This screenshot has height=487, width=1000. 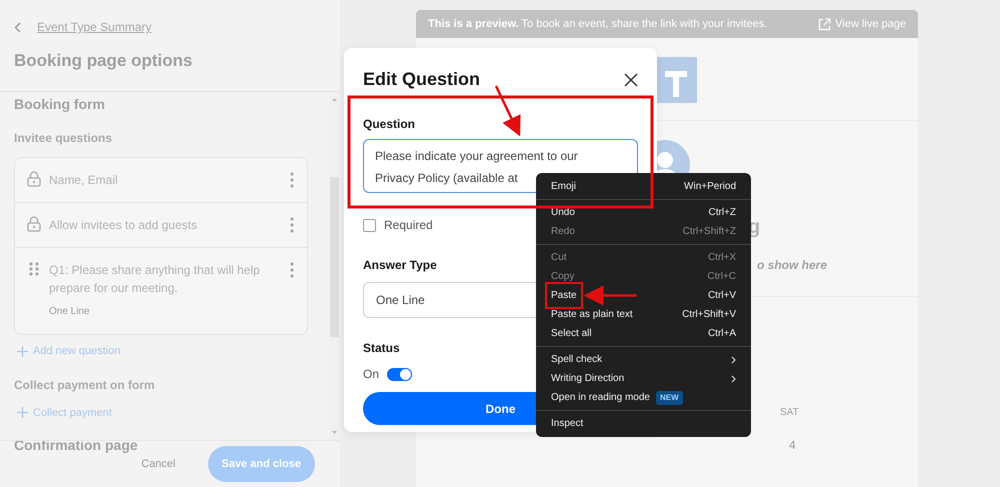 What do you see at coordinates (789, 413) in the screenshot?
I see `weekday-label: SAT` at bounding box center [789, 413].